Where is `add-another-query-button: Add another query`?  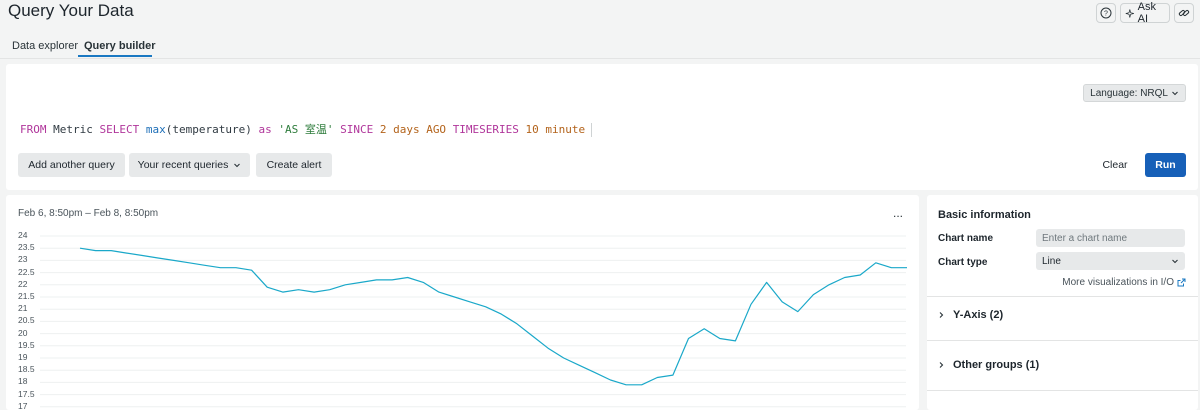 add-another-query-button: Add another query is located at coordinates (71, 165).